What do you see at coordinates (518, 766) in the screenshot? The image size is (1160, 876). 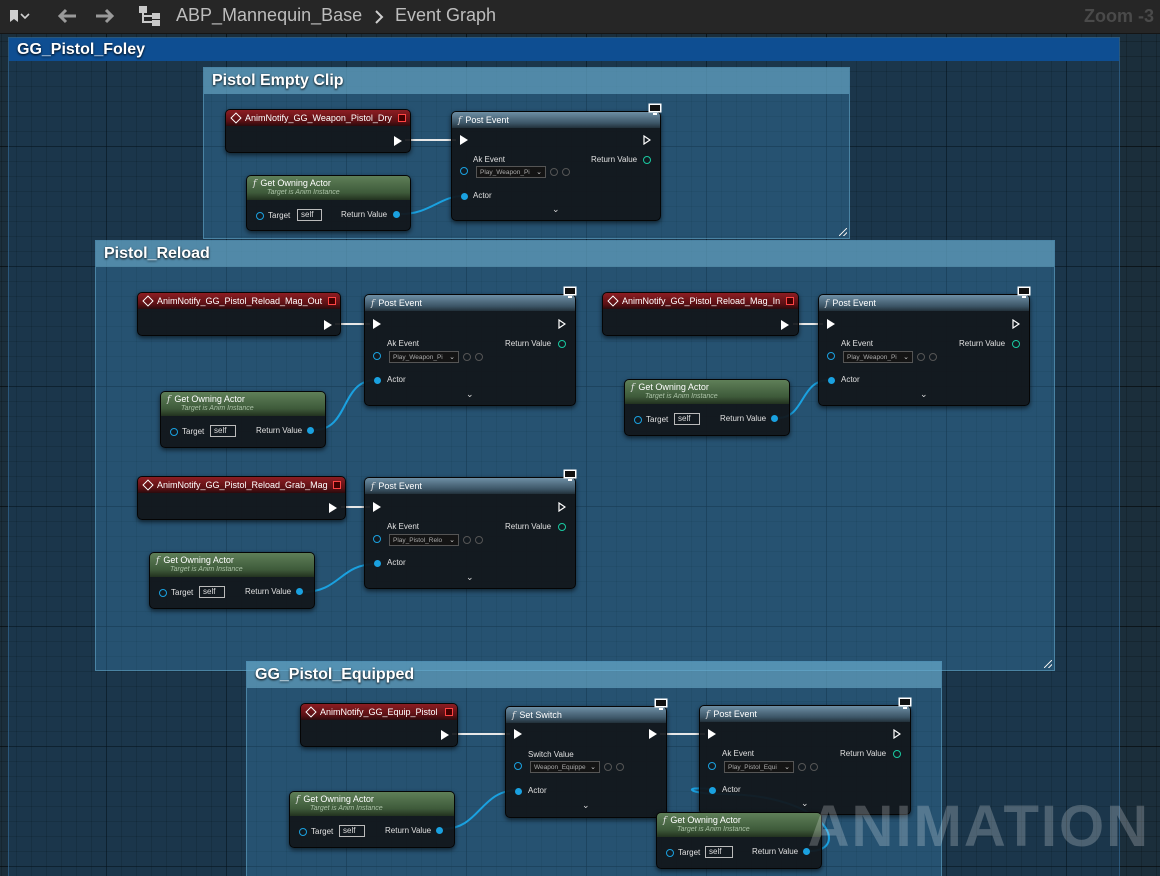 I see `switch-value-pin-icon` at bounding box center [518, 766].